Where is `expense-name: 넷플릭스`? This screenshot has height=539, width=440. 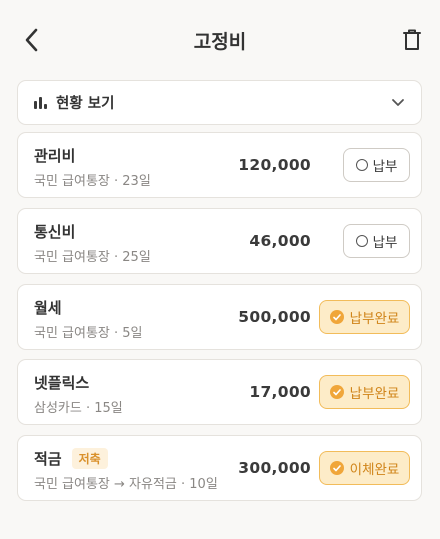 expense-name: 넷플릭스 is located at coordinates (62, 383).